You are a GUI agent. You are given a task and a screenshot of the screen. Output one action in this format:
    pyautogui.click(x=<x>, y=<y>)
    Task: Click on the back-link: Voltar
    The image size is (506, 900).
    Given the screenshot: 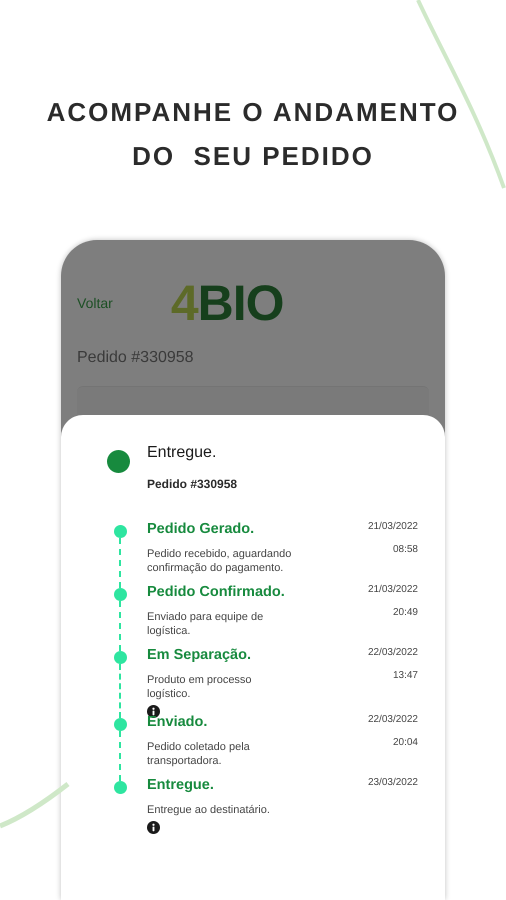 What is the action you would take?
    pyautogui.click(x=95, y=303)
    